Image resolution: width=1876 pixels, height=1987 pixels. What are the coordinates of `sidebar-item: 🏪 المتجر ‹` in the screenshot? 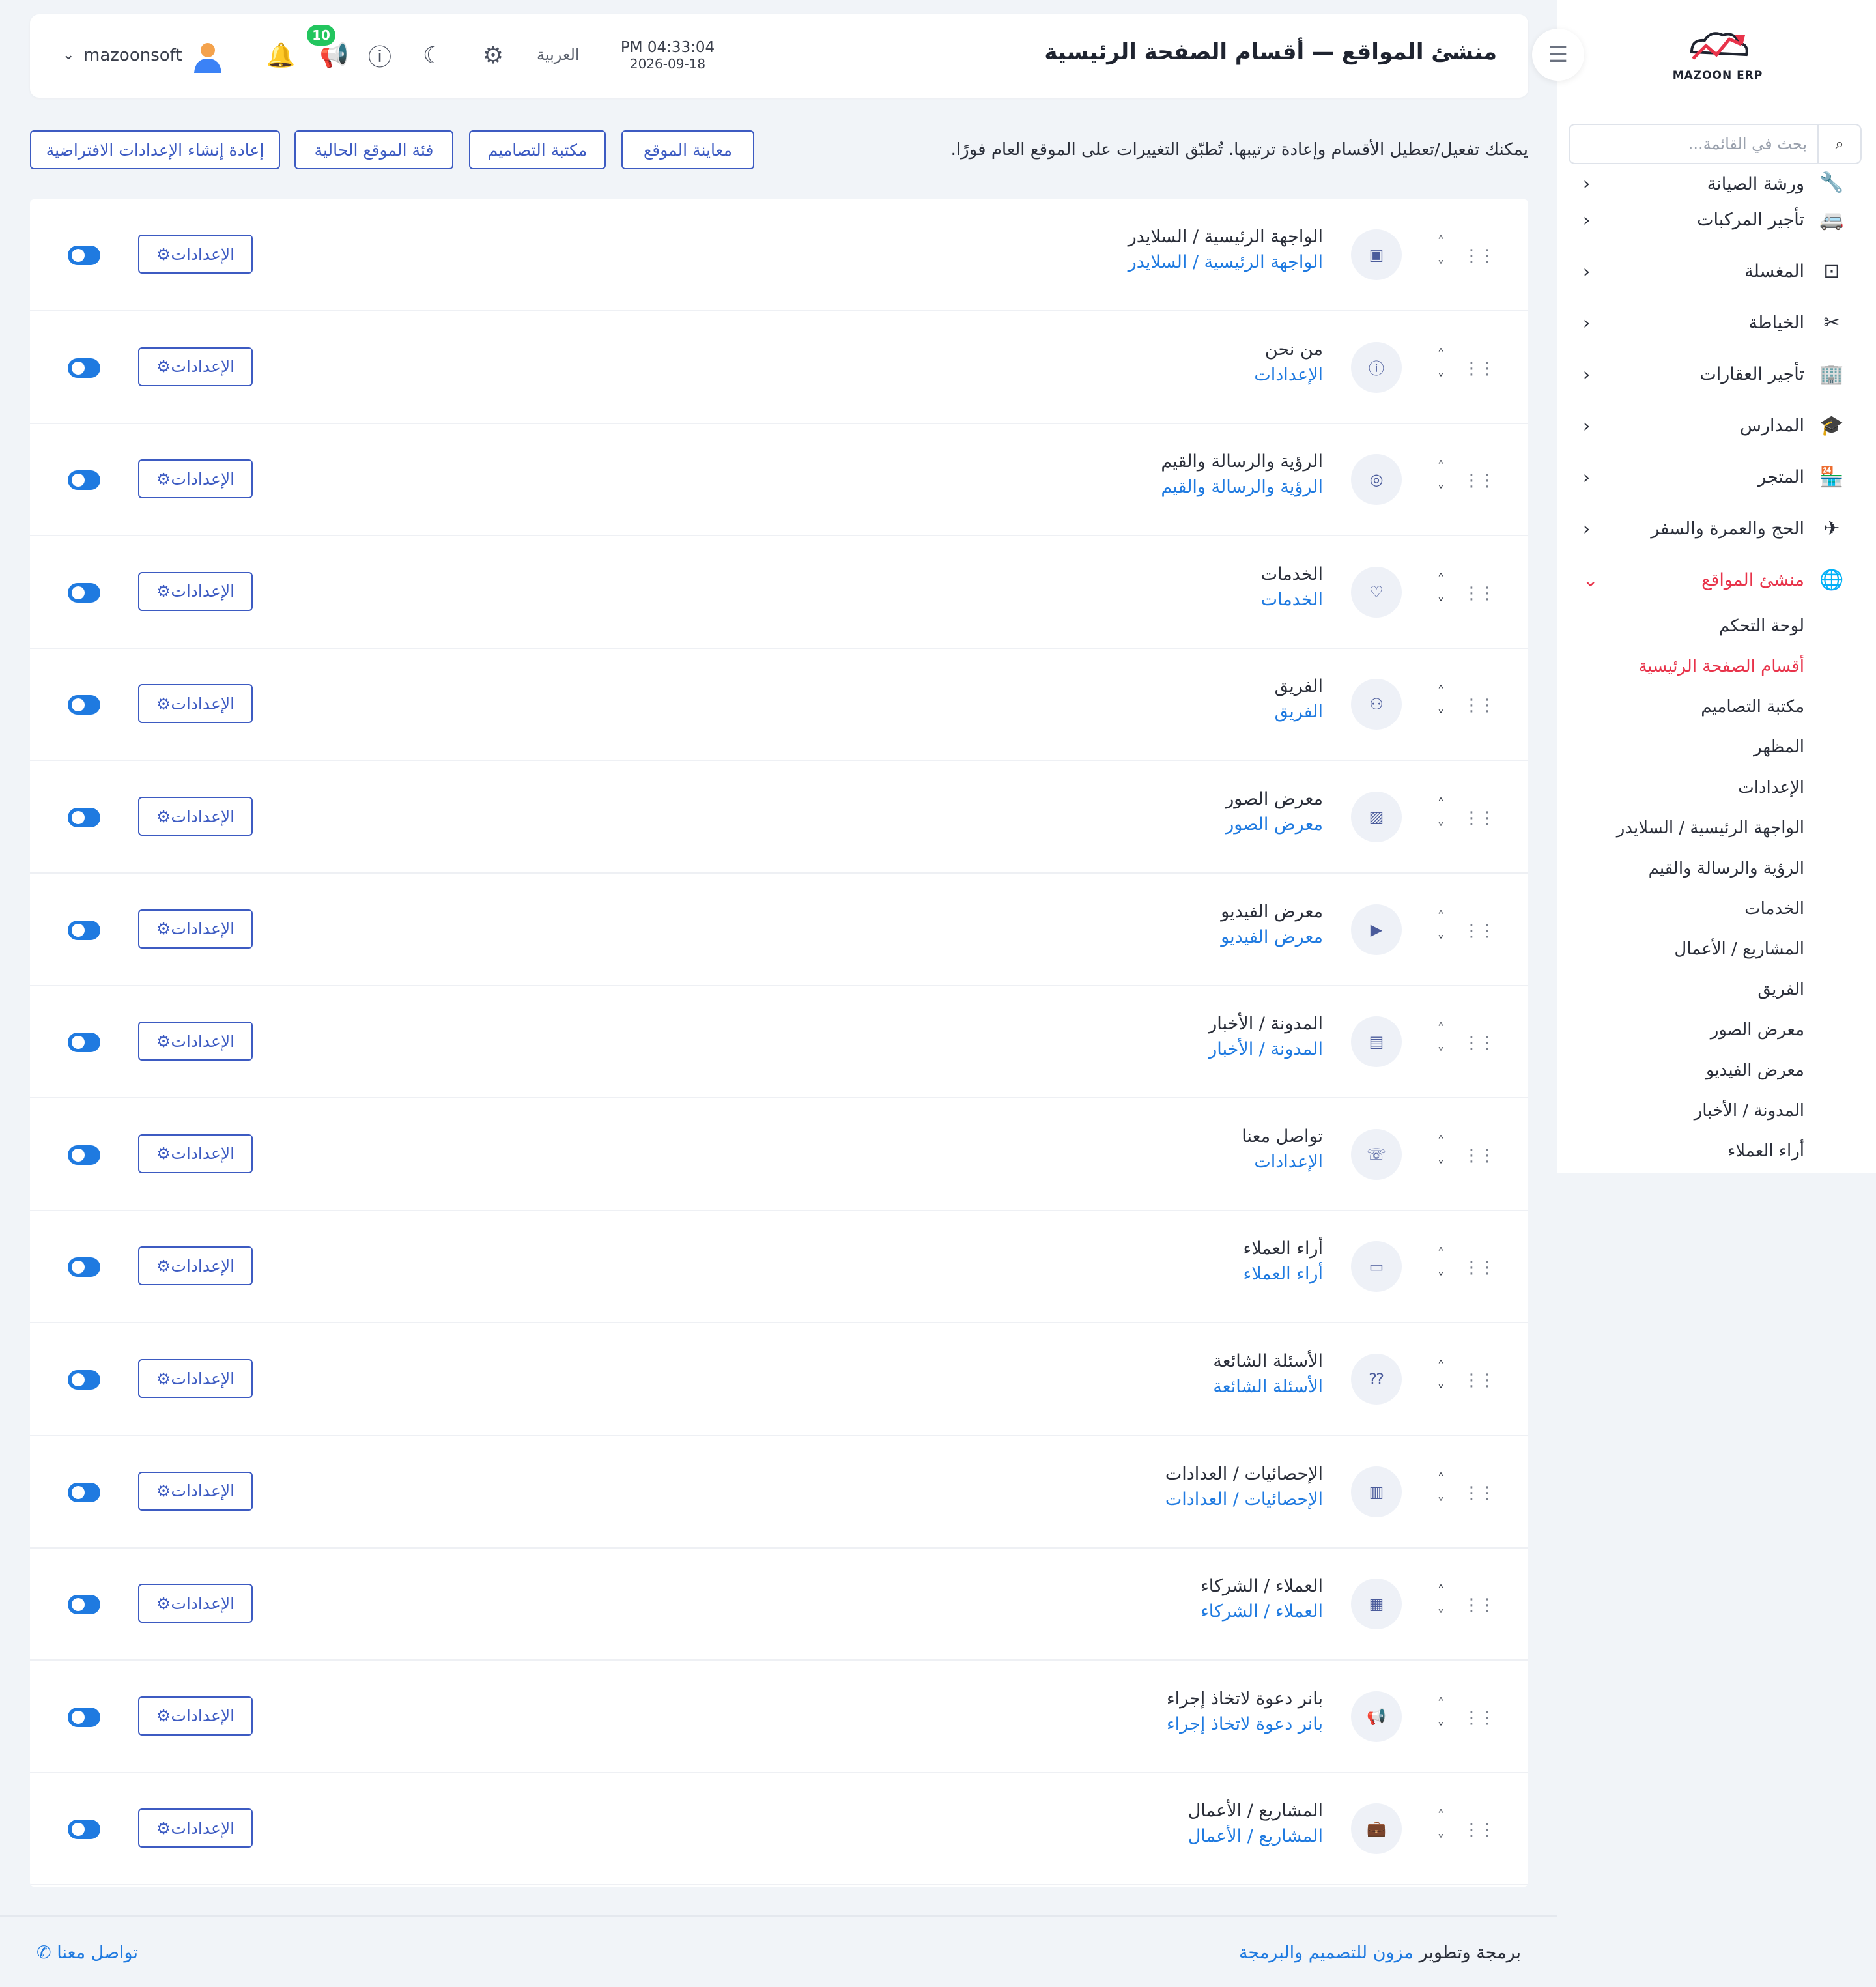 It's located at (1716, 477).